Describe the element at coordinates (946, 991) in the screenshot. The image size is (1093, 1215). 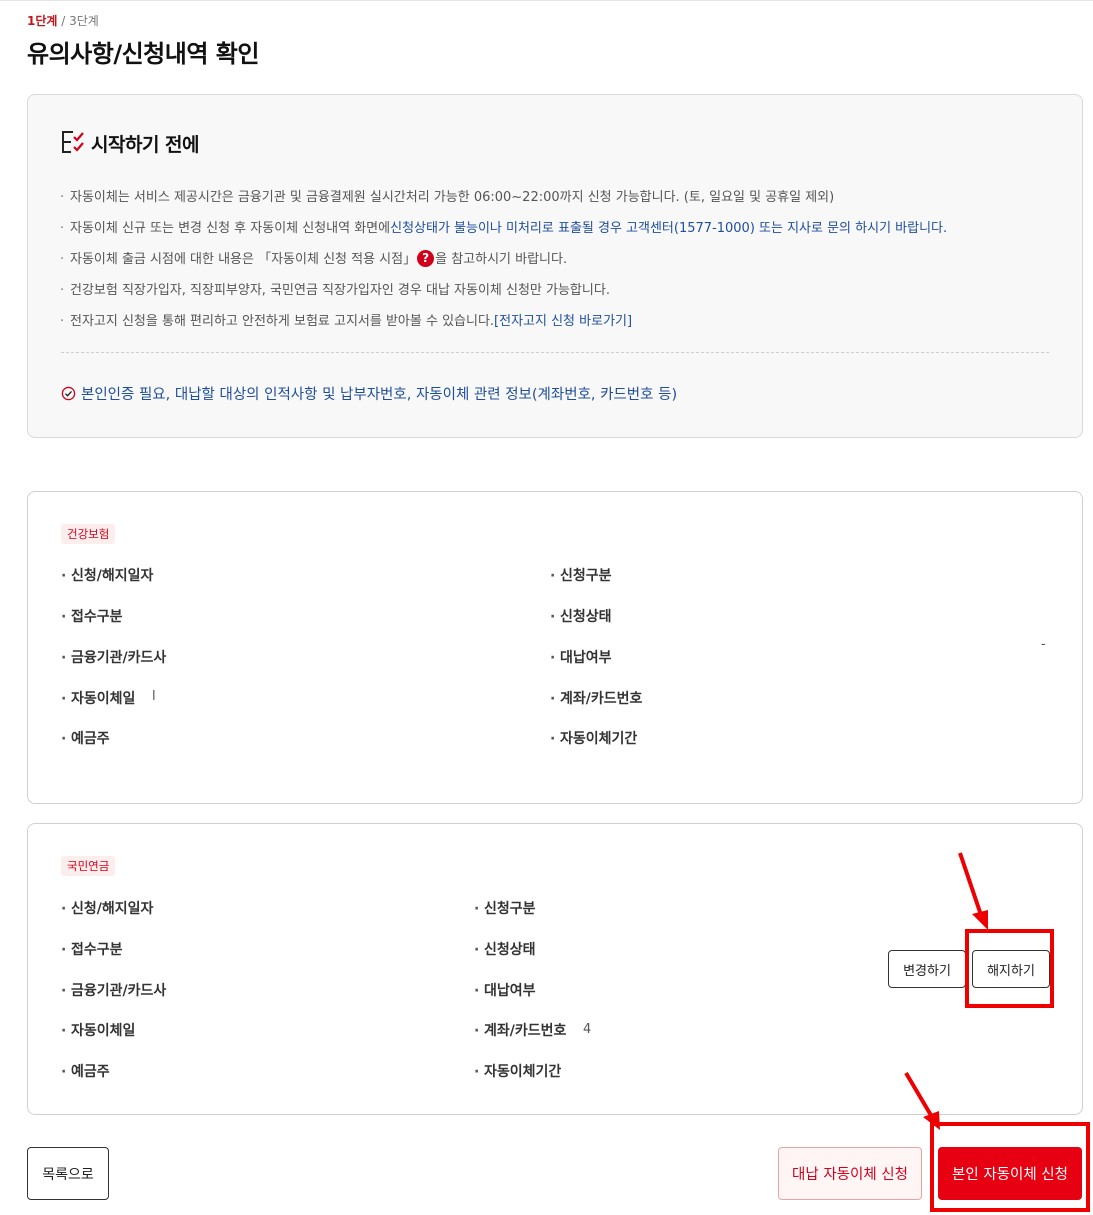
I see `annotation-arrows` at that location.